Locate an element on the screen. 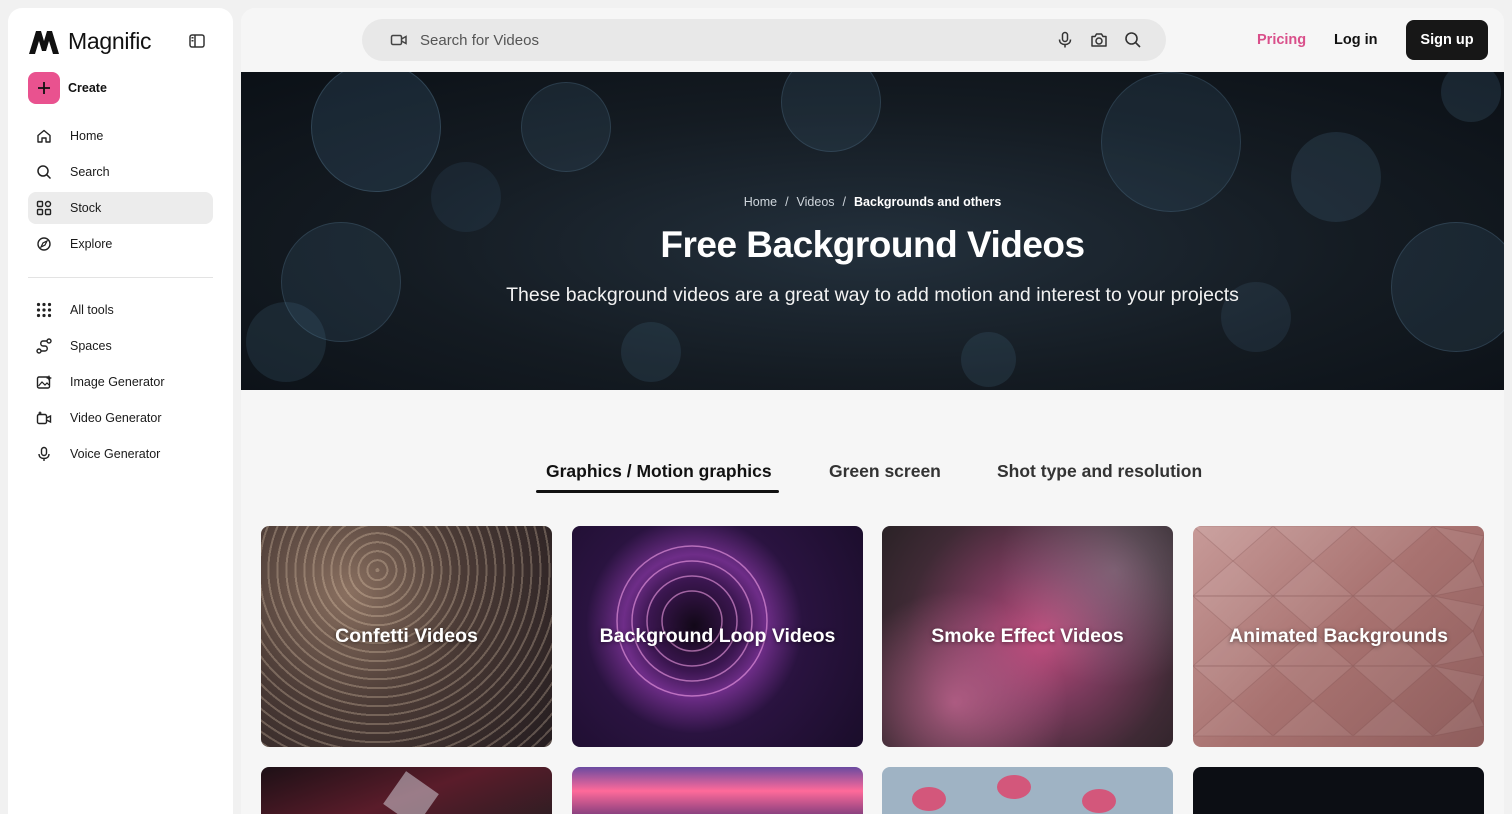  create-button: Create is located at coordinates (67, 88).